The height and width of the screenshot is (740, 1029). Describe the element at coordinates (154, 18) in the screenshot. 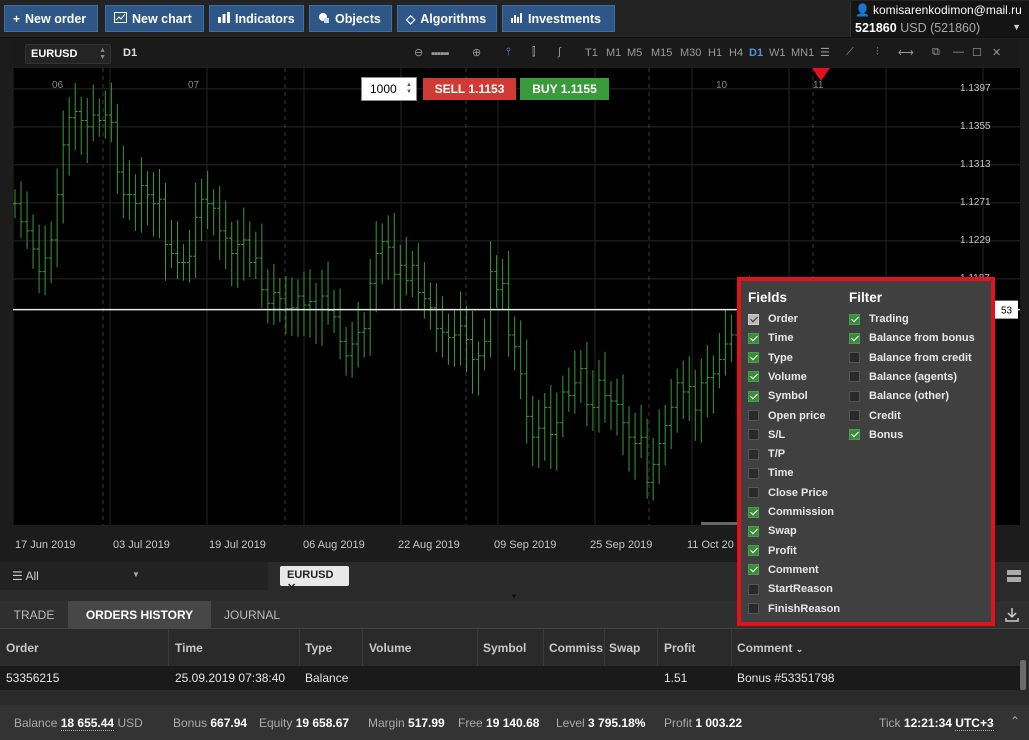

I see `new-chart-button: New chart` at that location.